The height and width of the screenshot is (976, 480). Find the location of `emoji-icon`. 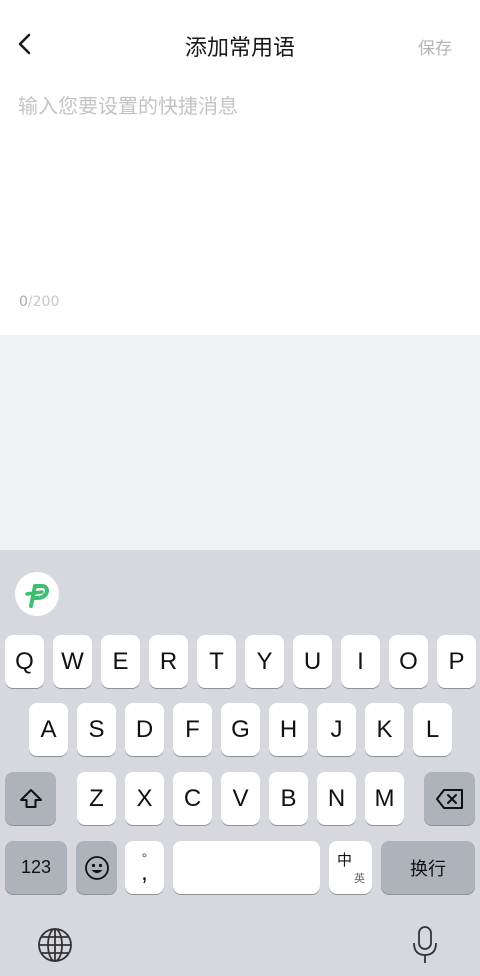

emoji-icon is located at coordinates (96, 867).